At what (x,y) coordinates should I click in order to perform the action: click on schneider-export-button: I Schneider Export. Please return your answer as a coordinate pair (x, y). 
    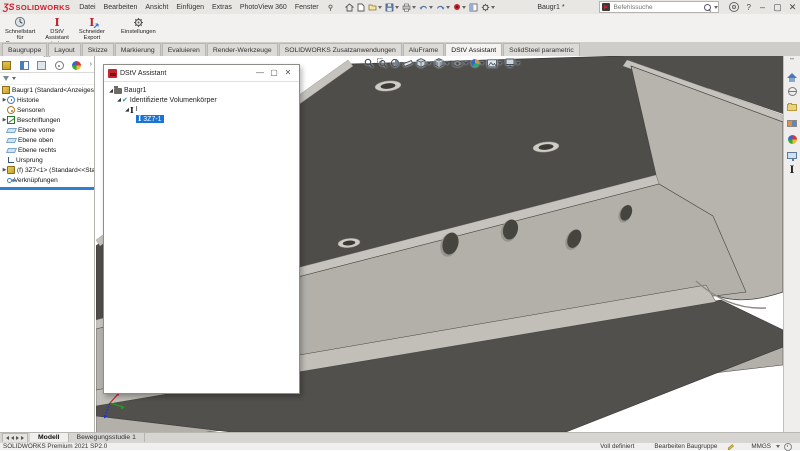
    Looking at the image, I should click on (92, 28).